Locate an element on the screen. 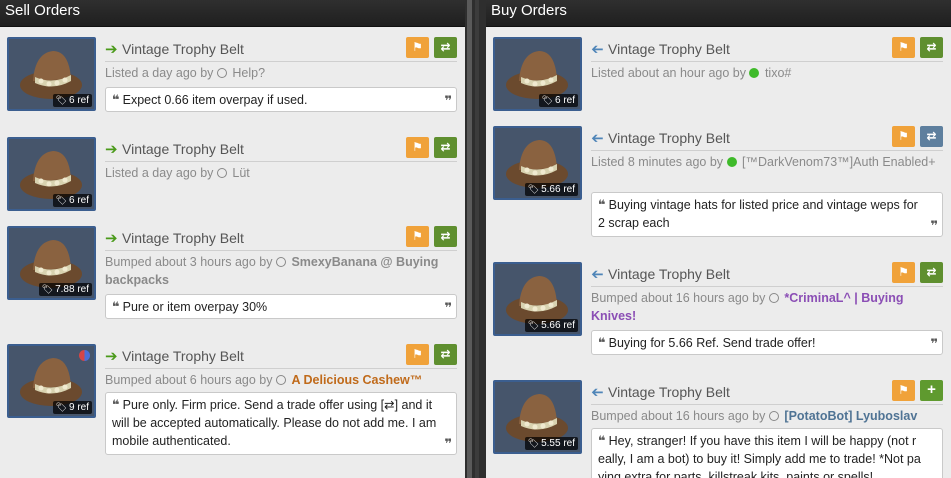  price-badge: 🏷 9 ref is located at coordinates (72, 407).